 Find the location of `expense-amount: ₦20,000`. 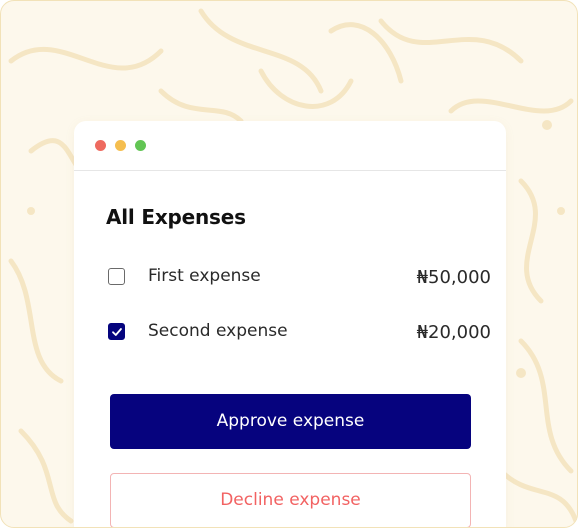

expense-amount: ₦20,000 is located at coordinates (453, 332).